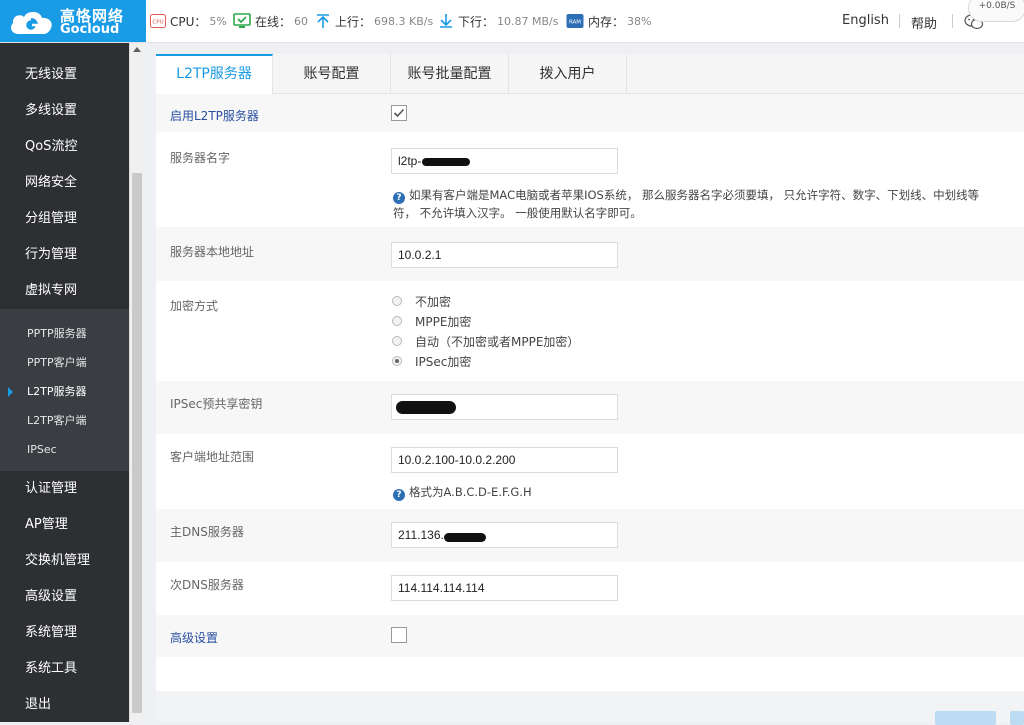 Image resolution: width=1024 pixels, height=725 pixels. Describe the element at coordinates (399, 635) in the screenshot. I see `advanced-checkbox` at that location.